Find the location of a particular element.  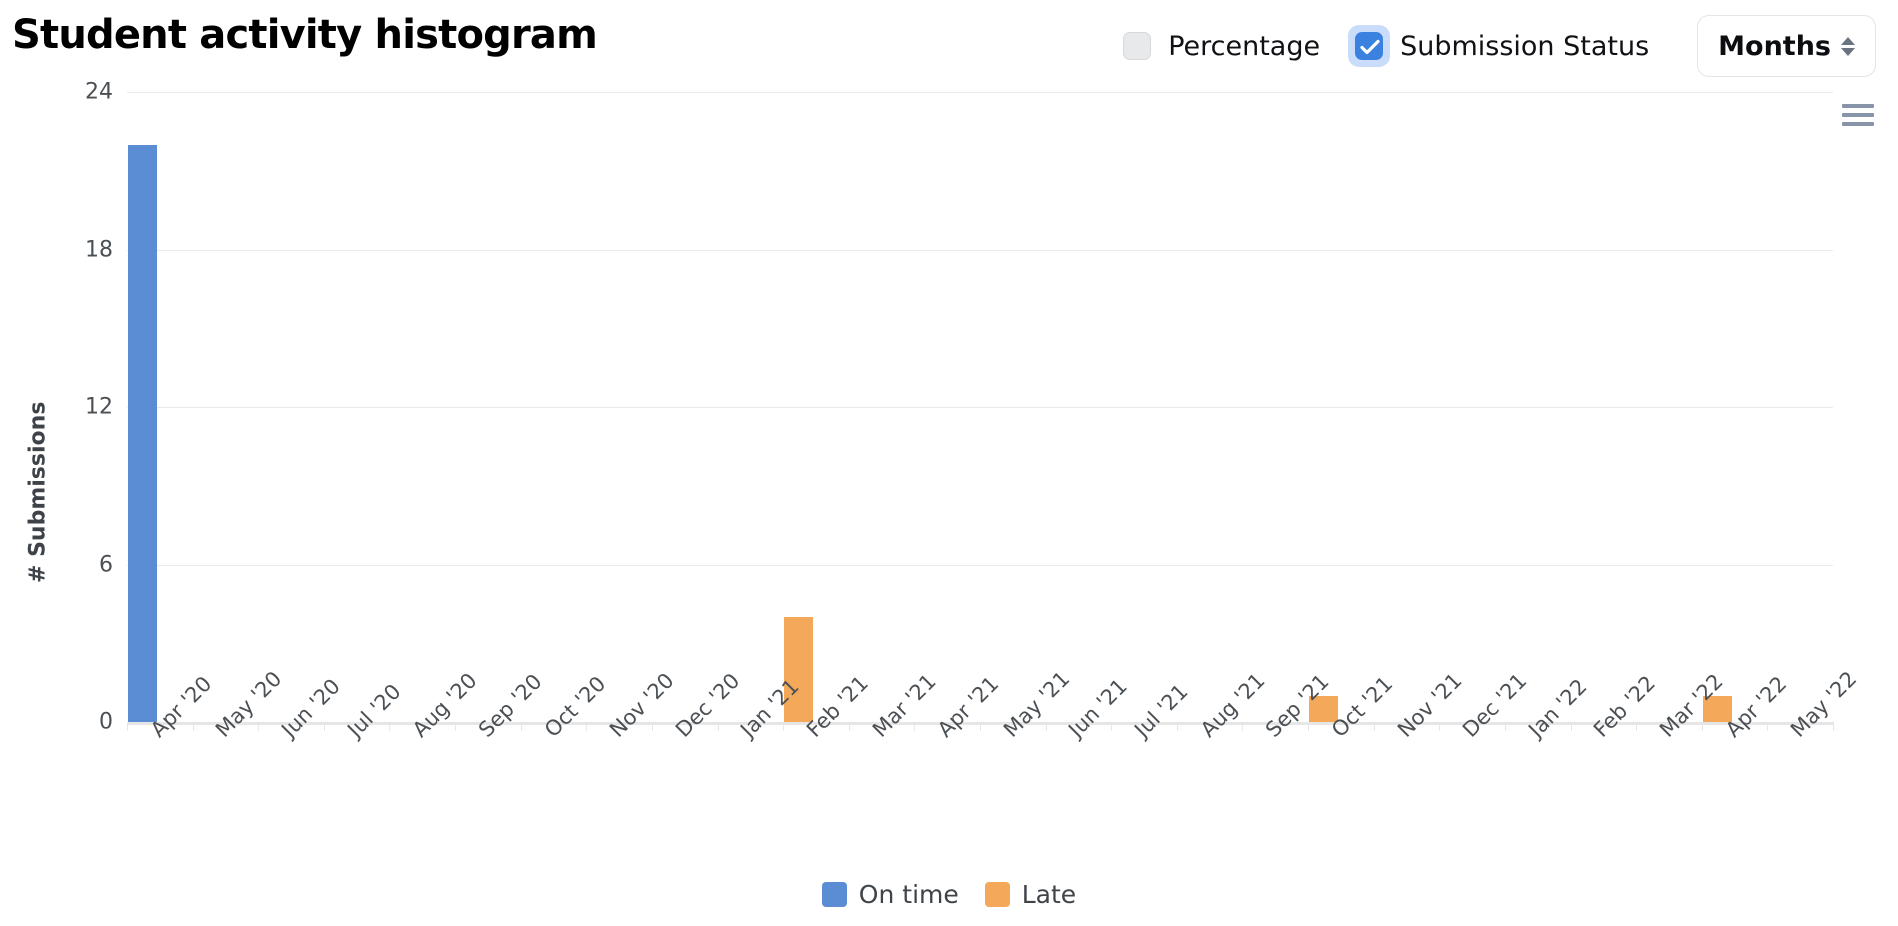

checkbox-checked-icon is located at coordinates (1369, 46).